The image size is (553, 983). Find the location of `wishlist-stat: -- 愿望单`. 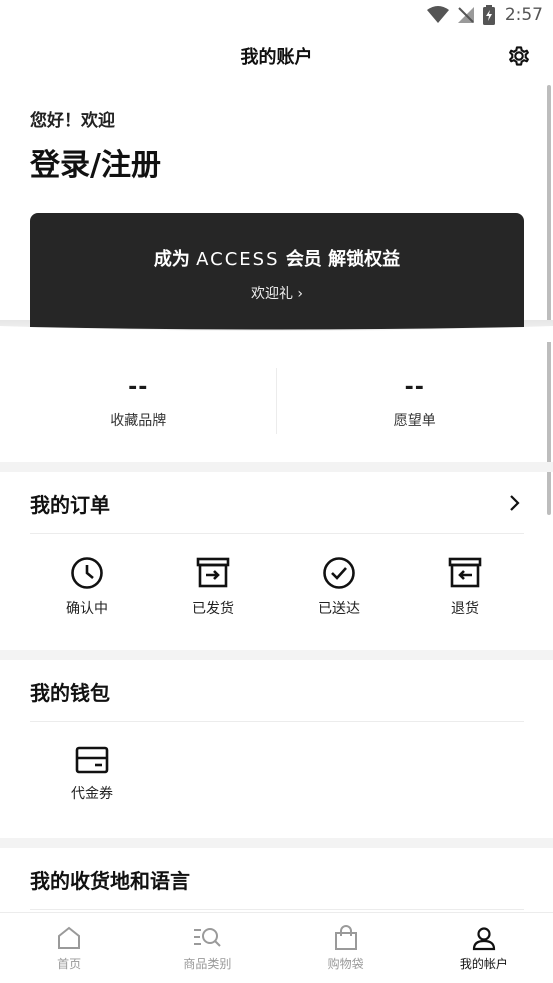

wishlist-stat: -- 愿望单 is located at coordinates (415, 403).